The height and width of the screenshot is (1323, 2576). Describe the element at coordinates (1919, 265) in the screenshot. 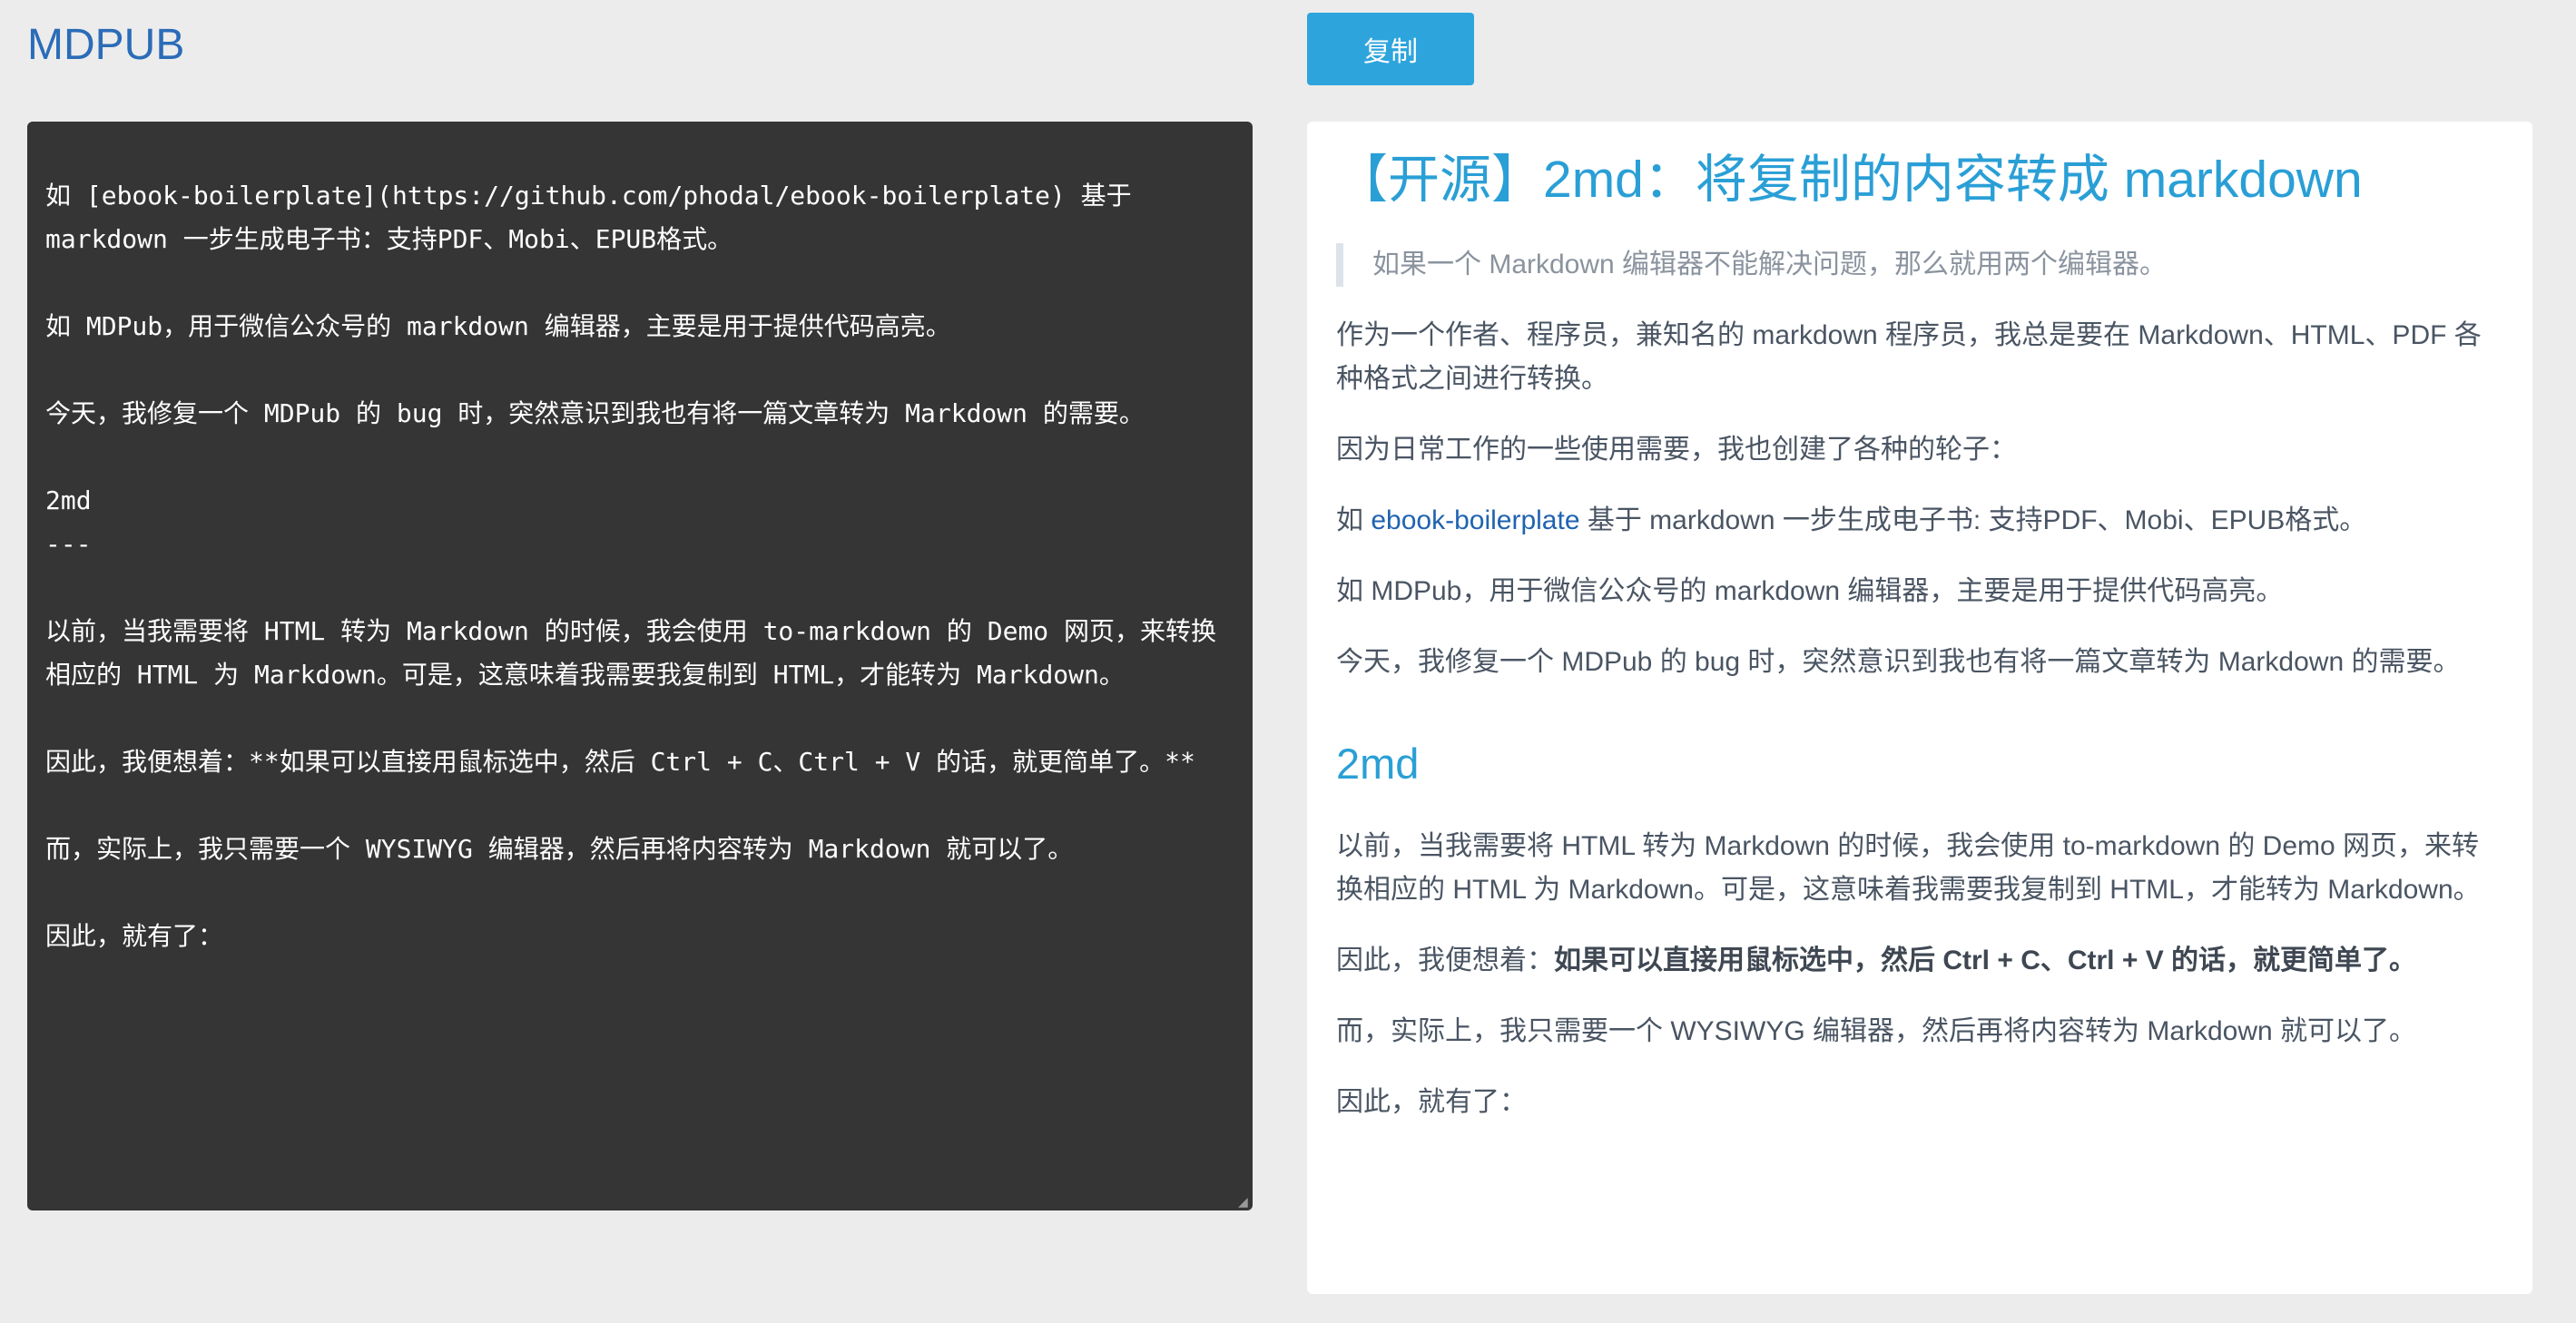

I see `preview-blockquote: 如果一个 Markdown 编辑器不能解决问题，那么就用两个编辑器。` at that location.